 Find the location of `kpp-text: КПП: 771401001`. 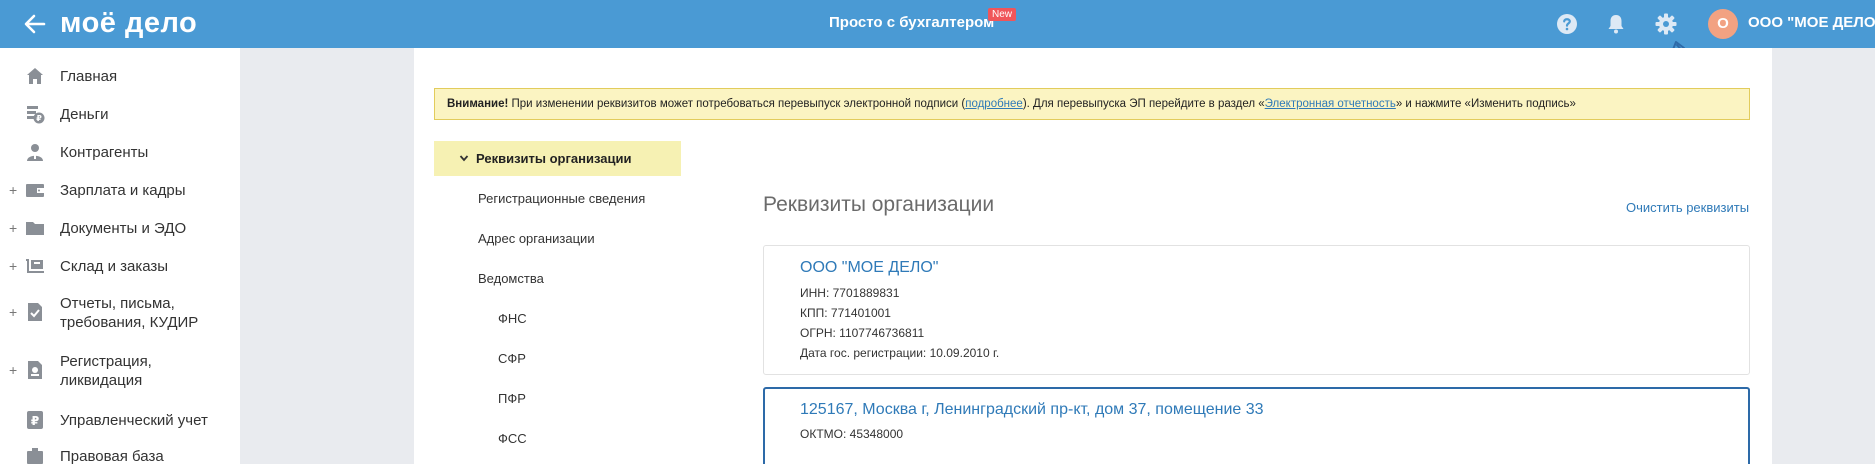

kpp-text: КПП: 771401001 is located at coordinates (845, 313).